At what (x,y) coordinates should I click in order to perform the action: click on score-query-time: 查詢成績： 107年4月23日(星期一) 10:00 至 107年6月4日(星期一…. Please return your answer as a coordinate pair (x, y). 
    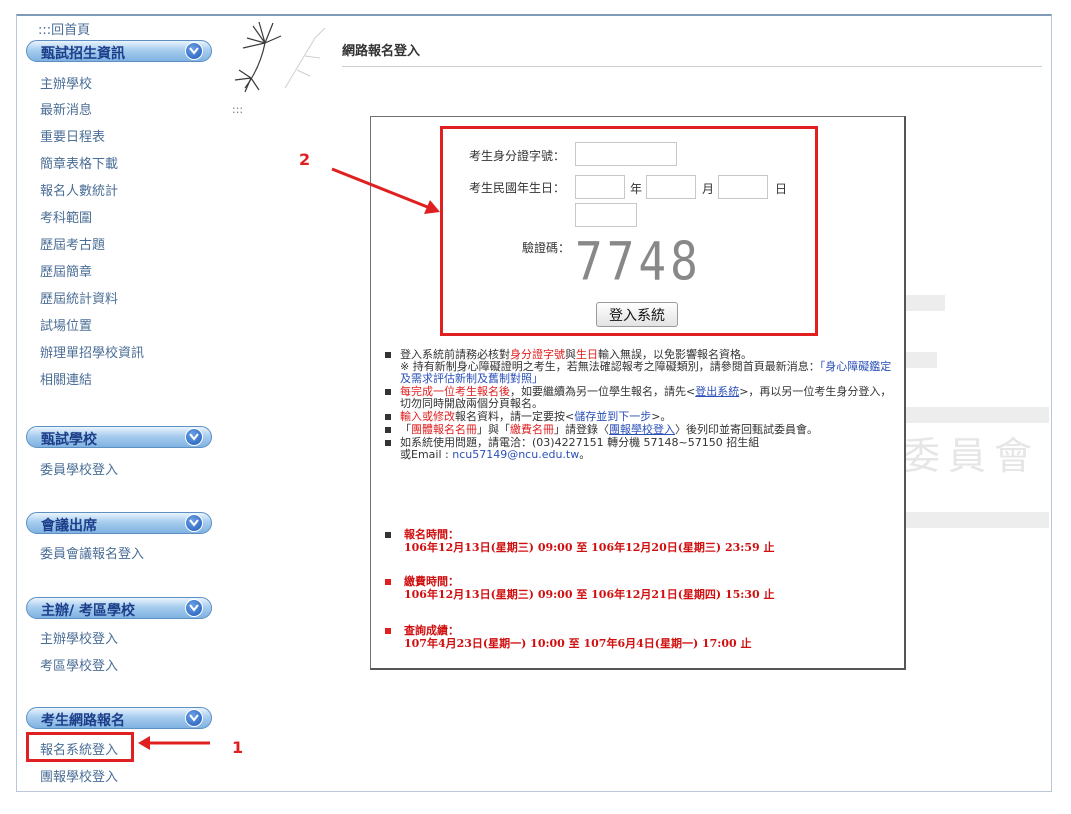
    Looking at the image, I should click on (568, 637).